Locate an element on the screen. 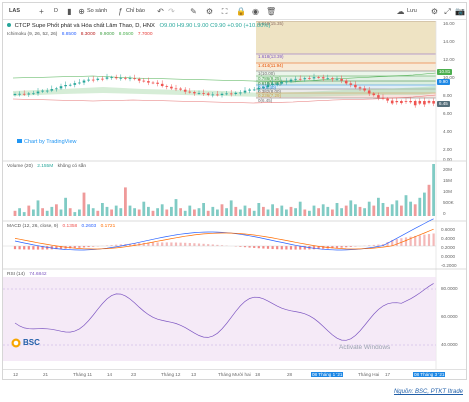  time-tick-label: 28 is located at coordinates (290, 374).